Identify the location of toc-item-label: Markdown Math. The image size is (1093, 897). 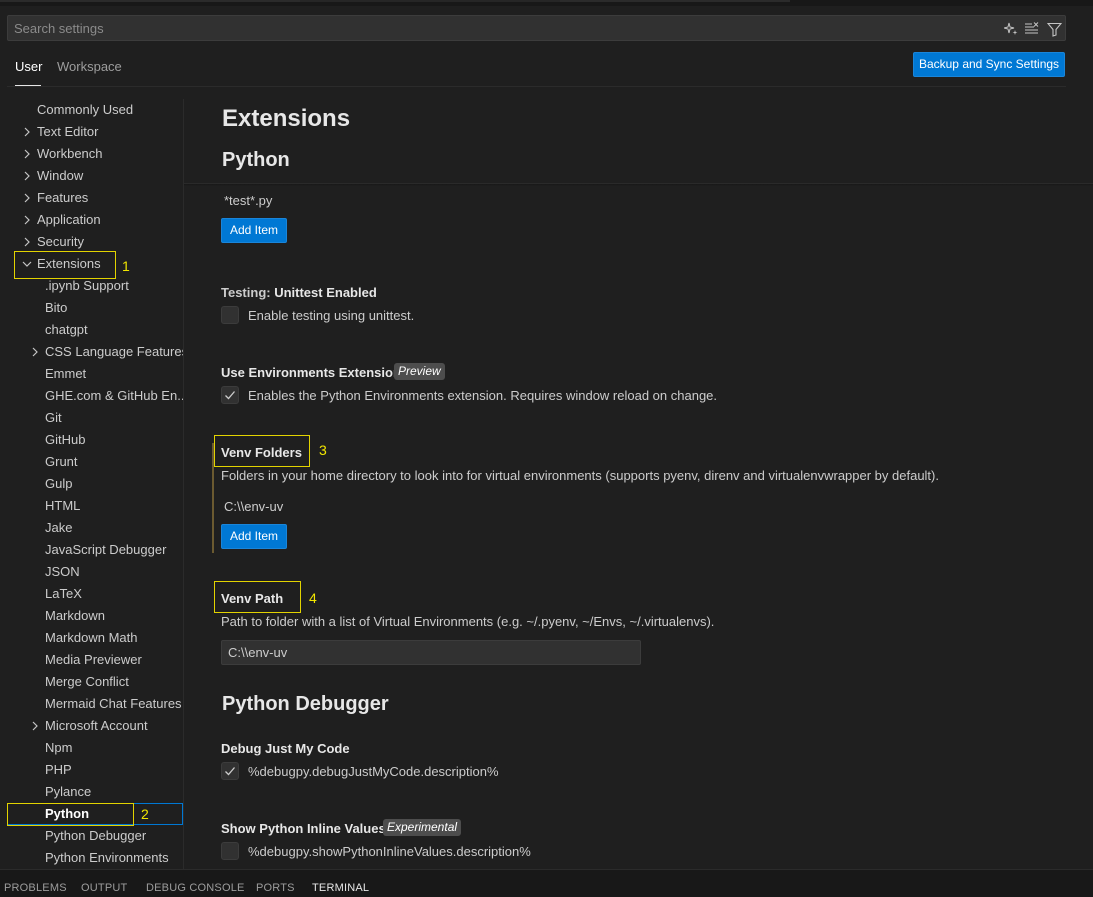
(91, 637).